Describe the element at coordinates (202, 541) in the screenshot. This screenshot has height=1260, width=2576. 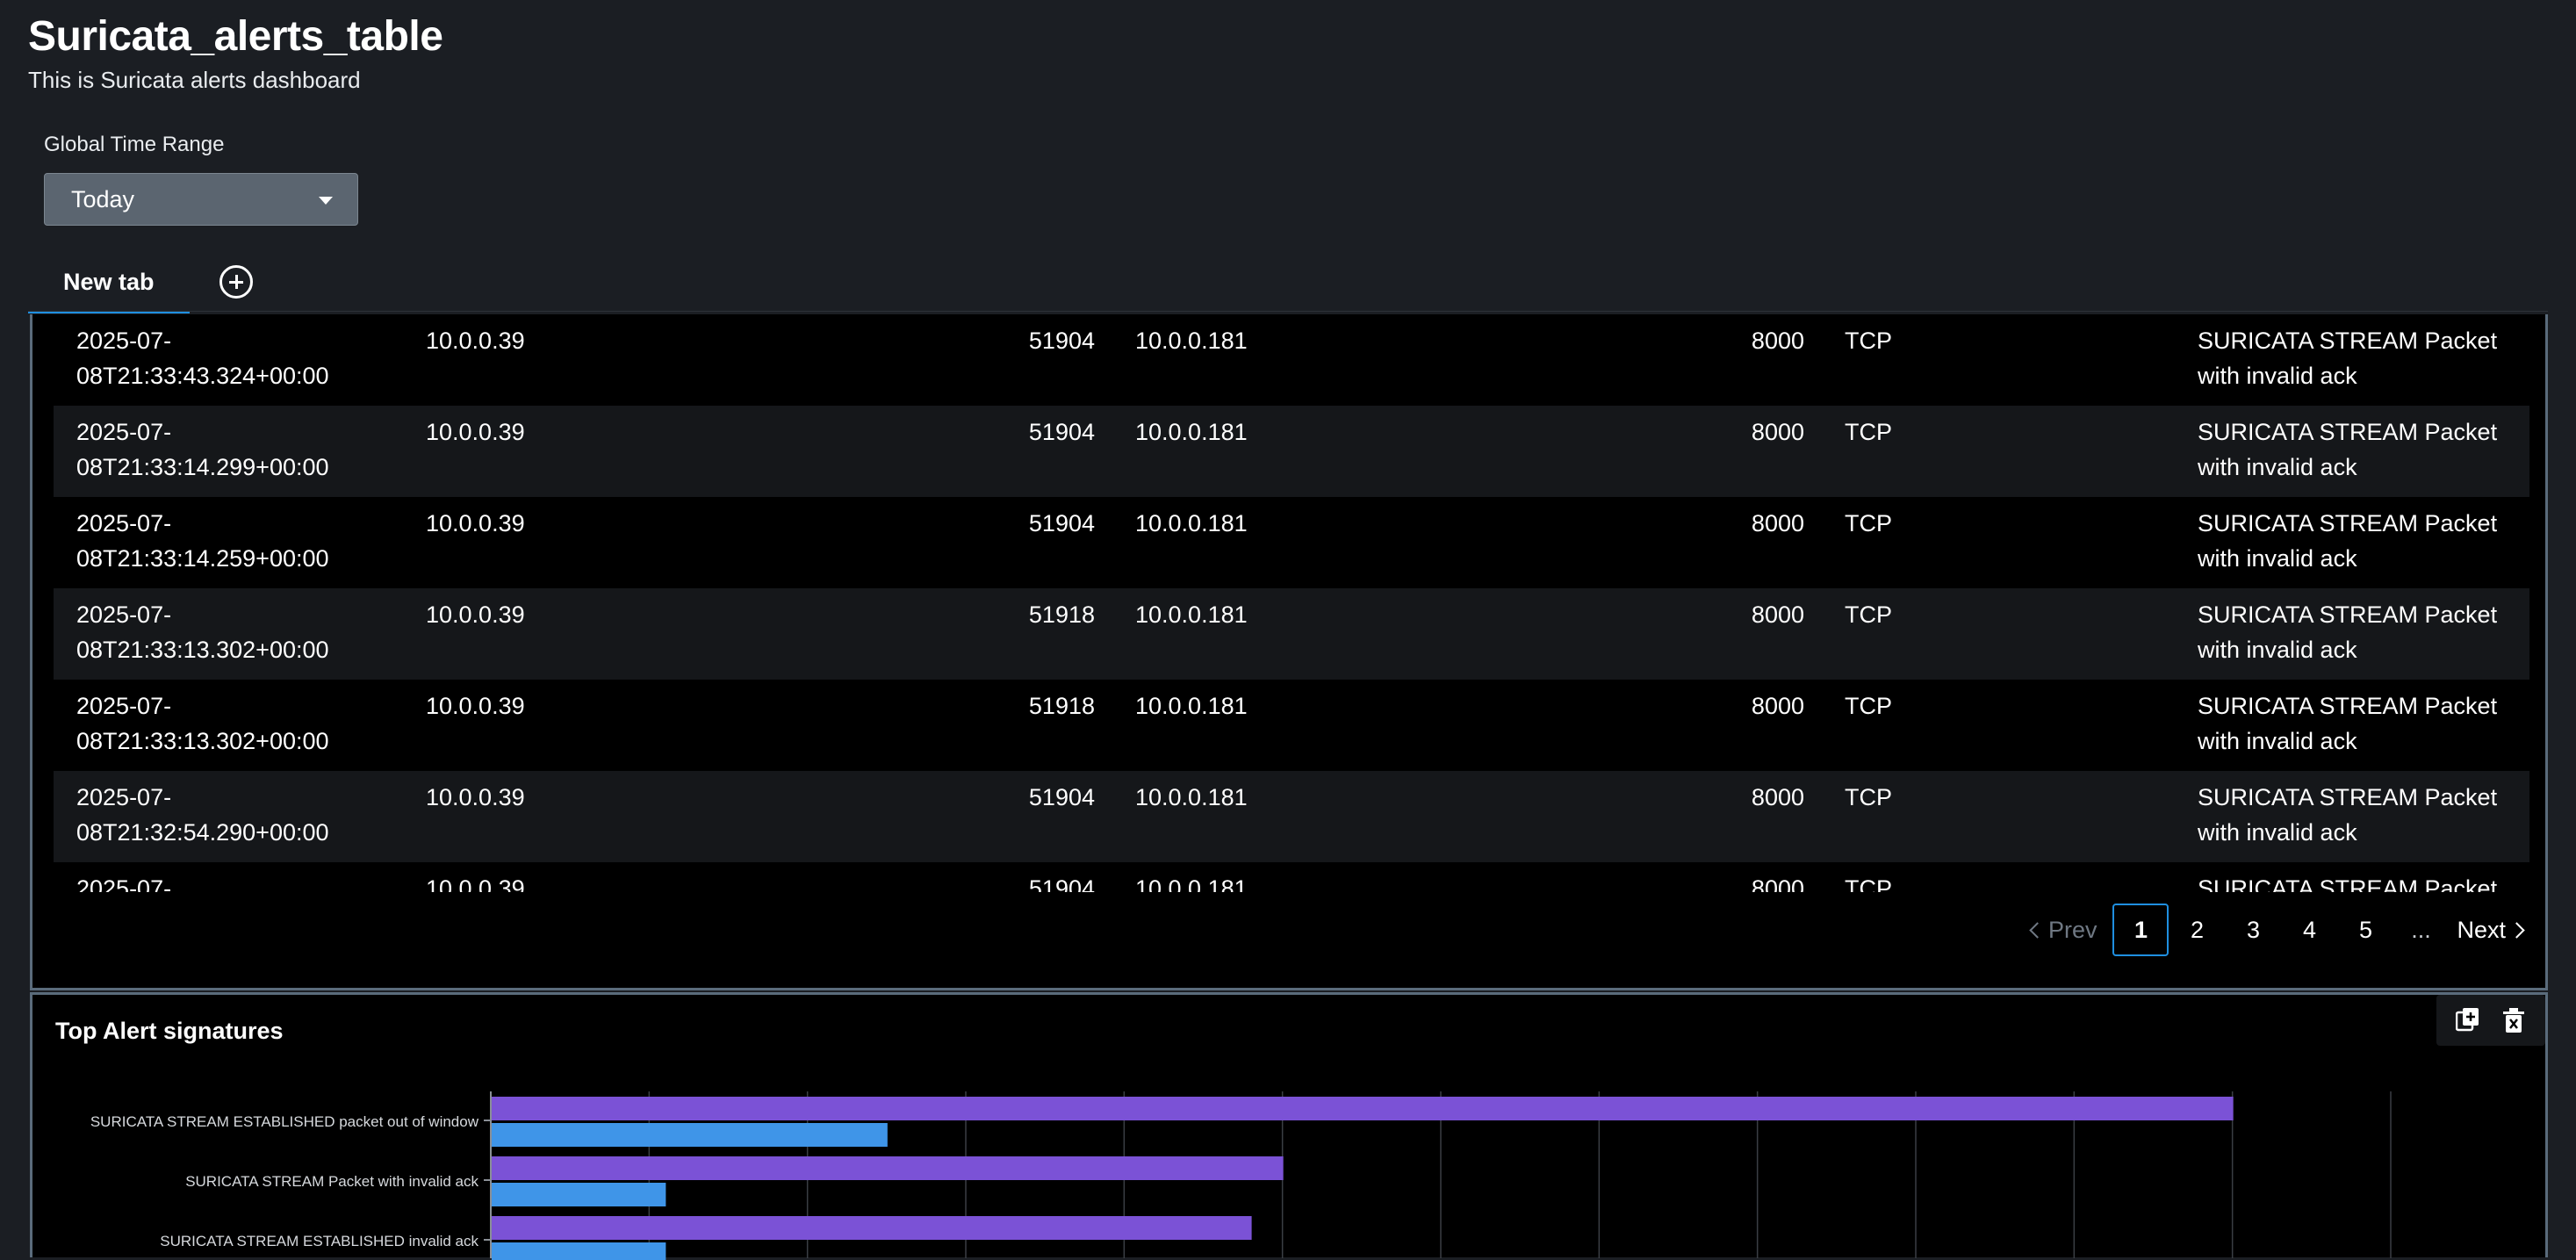
I see `cell-time: 2025-07- 08T21:33:14.259+00:00` at that location.